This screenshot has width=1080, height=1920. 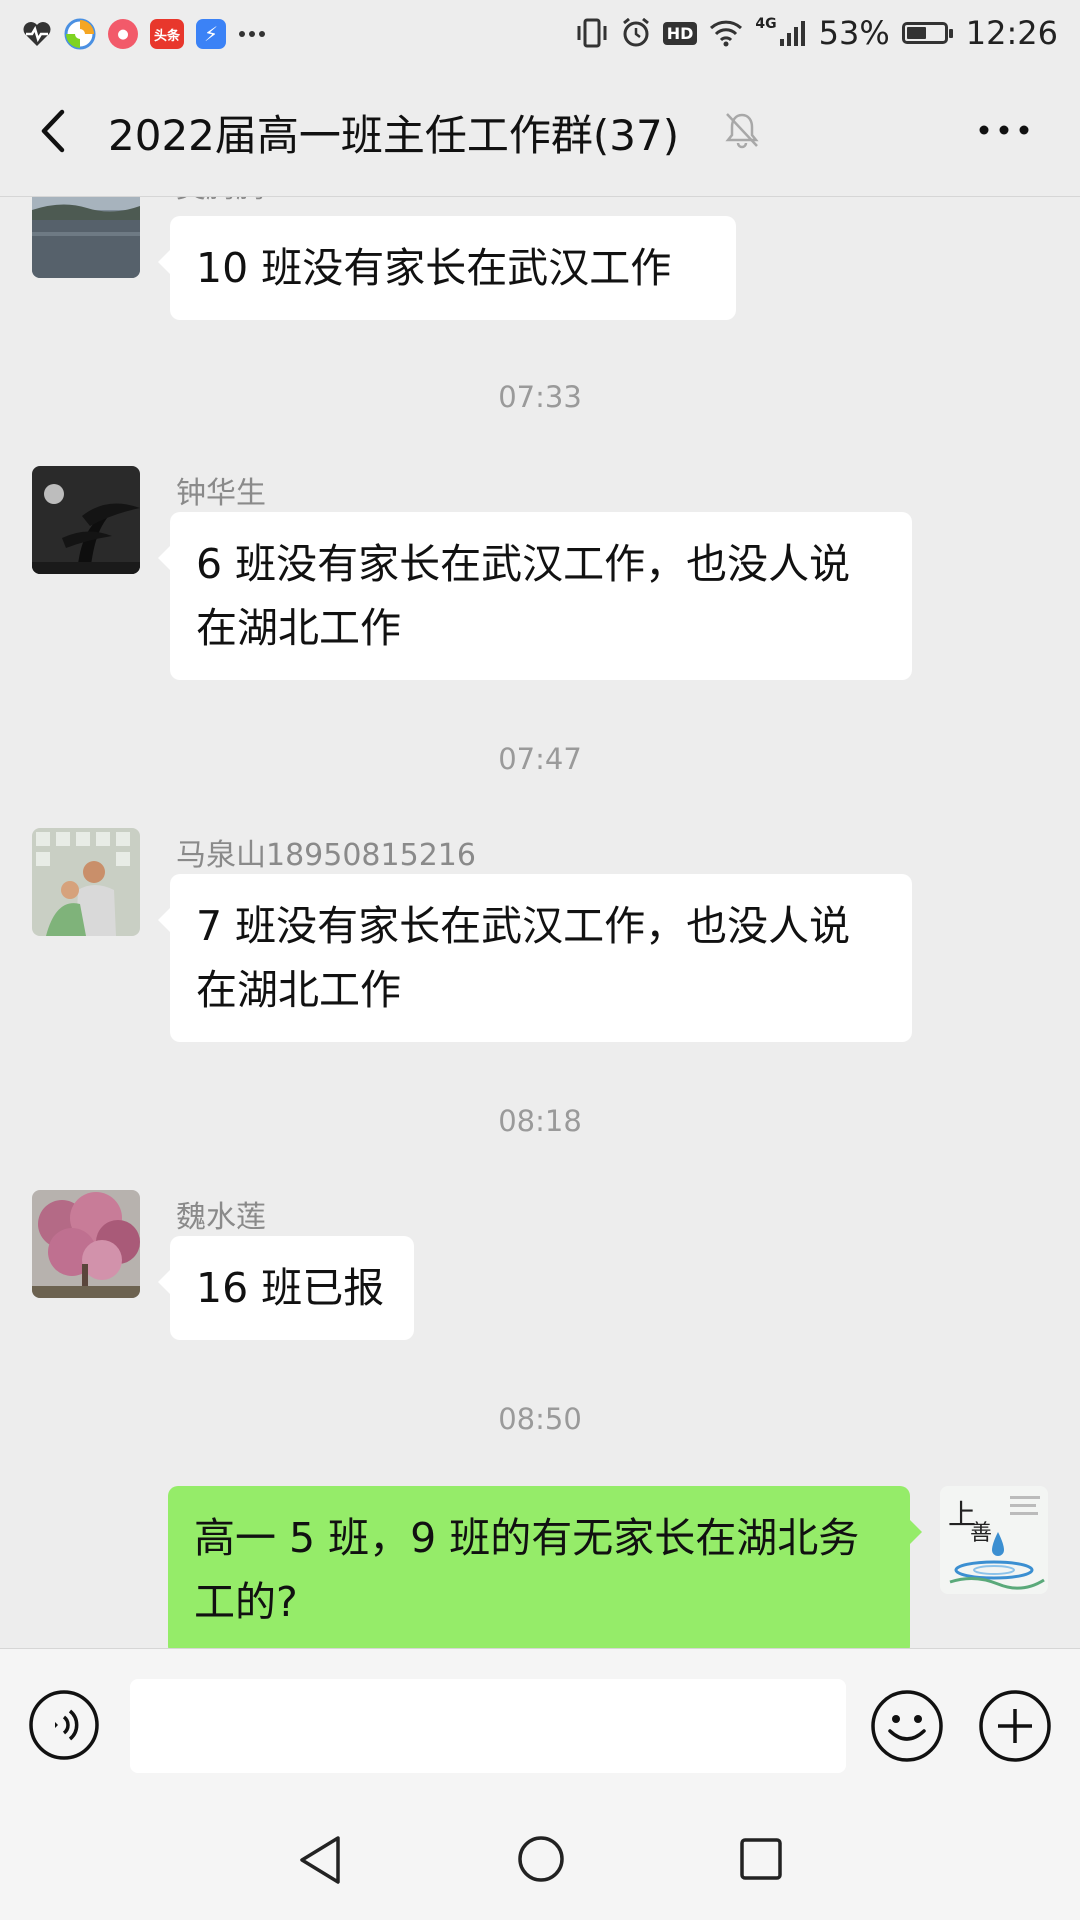 What do you see at coordinates (55, 131) in the screenshot?
I see `back-arrow-icon` at bounding box center [55, 131].